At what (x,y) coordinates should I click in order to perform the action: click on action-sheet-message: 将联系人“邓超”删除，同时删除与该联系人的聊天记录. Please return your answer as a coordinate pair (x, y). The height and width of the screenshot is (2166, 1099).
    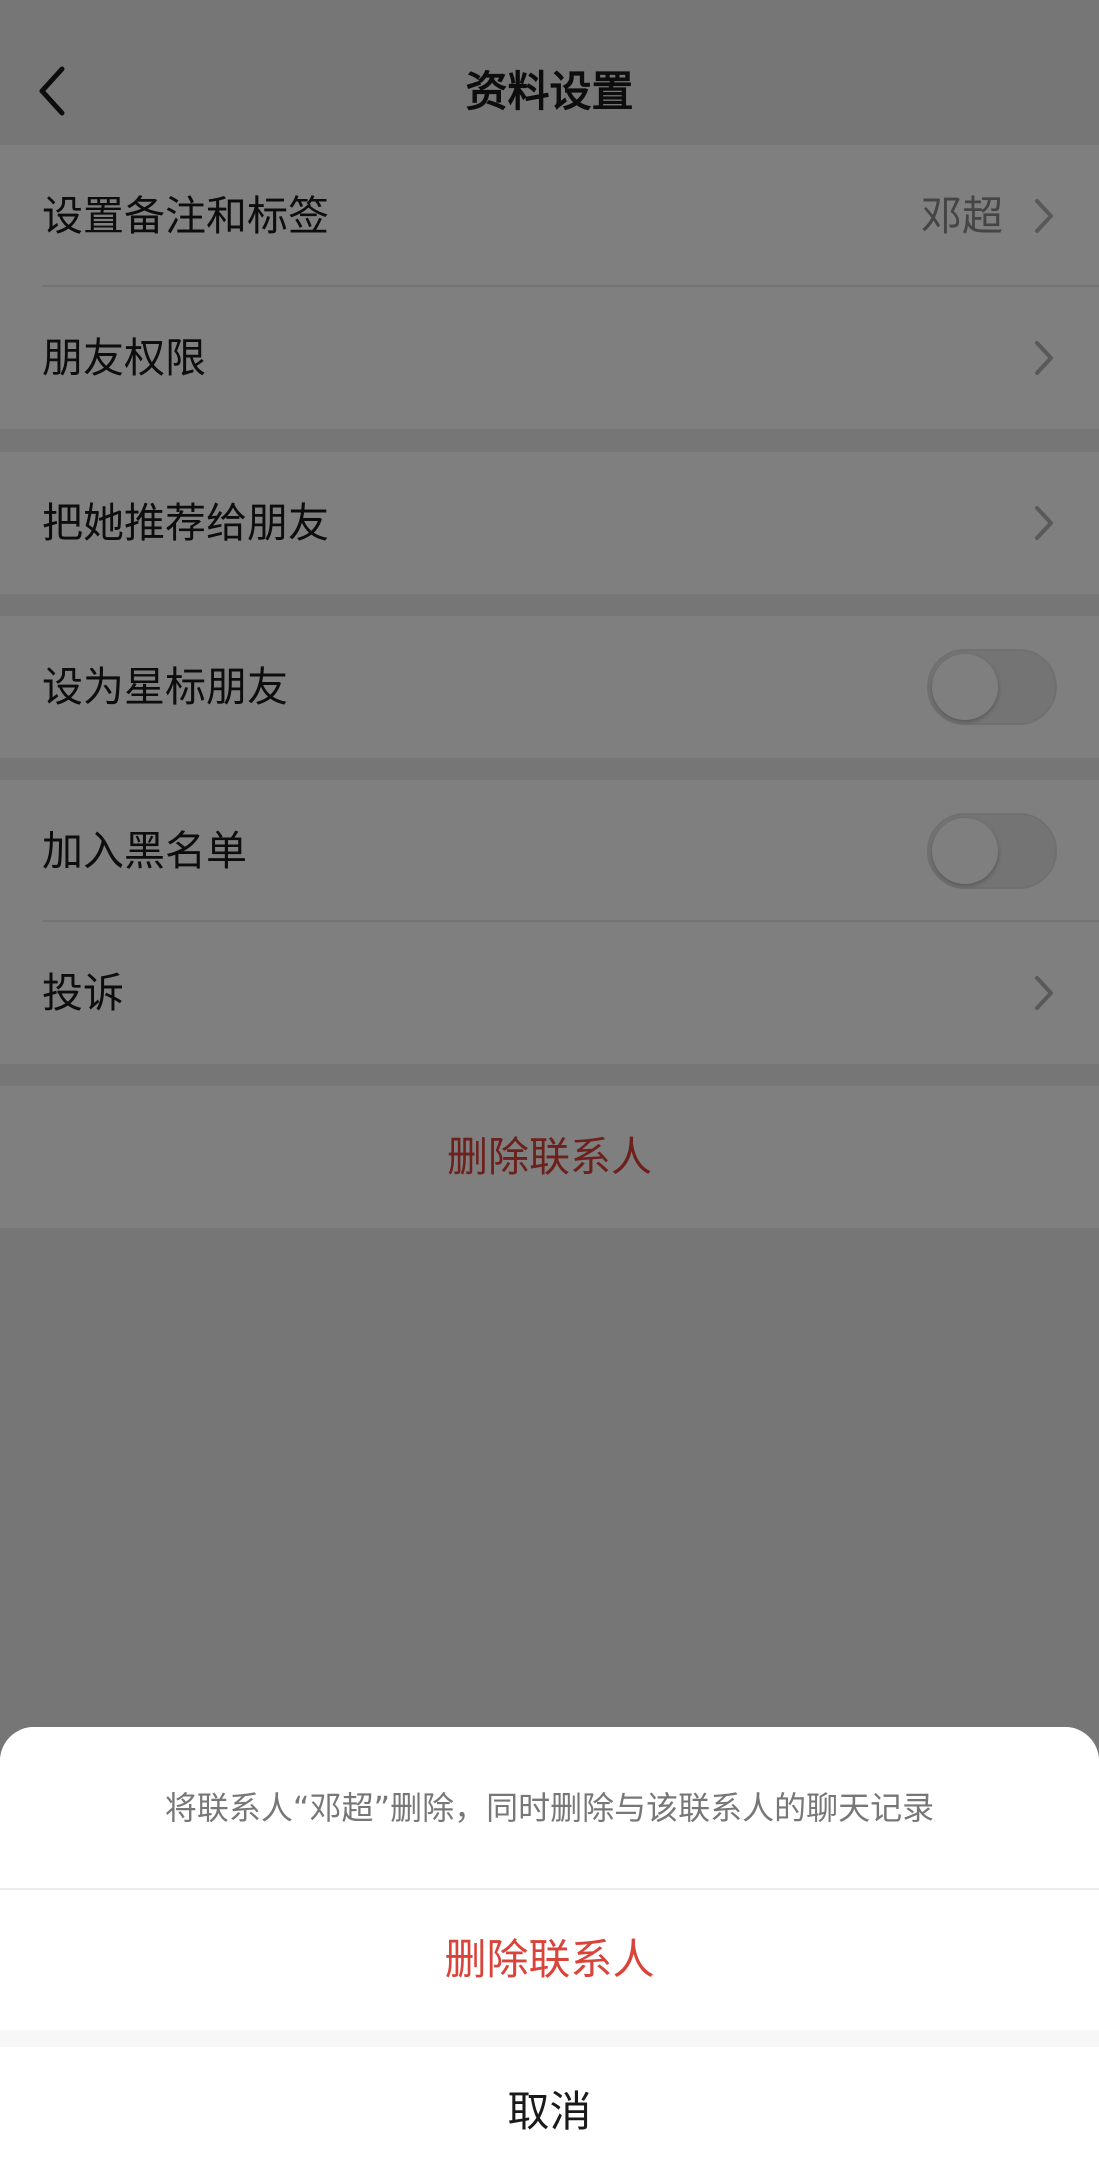
    Looking at the image, I should click on (549, 1808).